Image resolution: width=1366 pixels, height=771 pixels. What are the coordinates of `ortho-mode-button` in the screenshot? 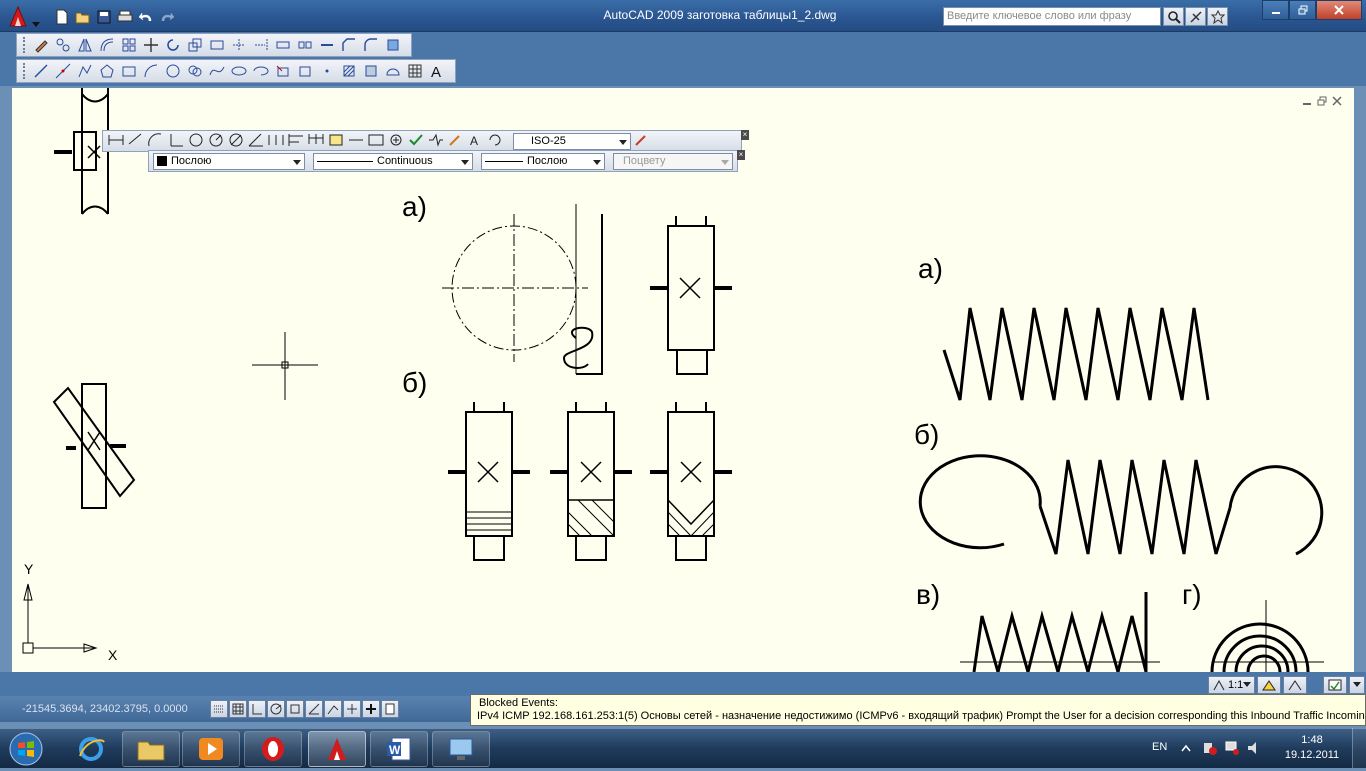 It's located at (257, 709).